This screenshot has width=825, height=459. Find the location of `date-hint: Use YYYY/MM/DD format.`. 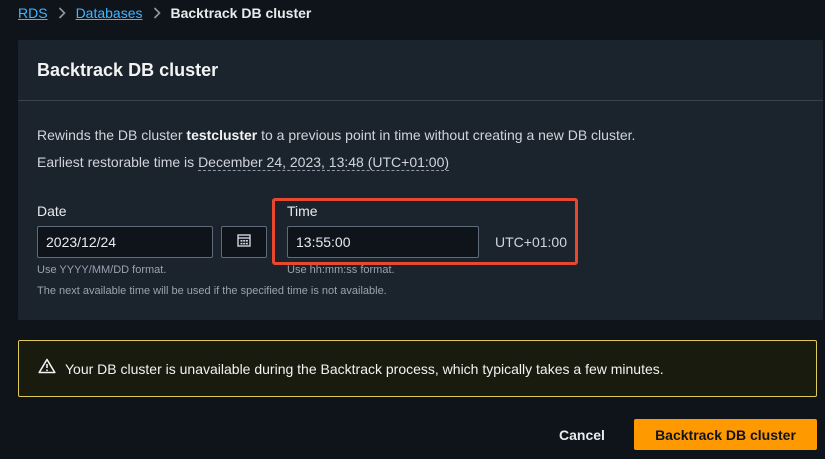

date-hint: Use YYYY/MM/DD format. is located at coordinates (102, 270).